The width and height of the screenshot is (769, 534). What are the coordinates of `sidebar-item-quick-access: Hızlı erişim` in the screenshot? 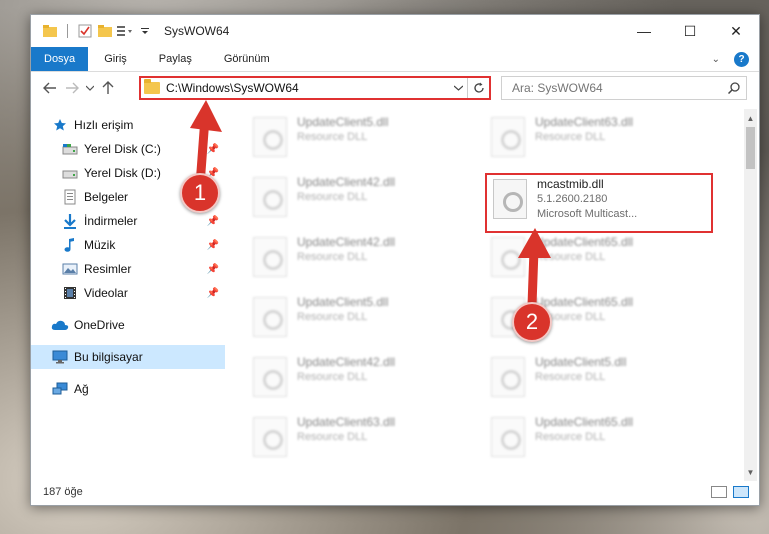 It's located at (128, 125).